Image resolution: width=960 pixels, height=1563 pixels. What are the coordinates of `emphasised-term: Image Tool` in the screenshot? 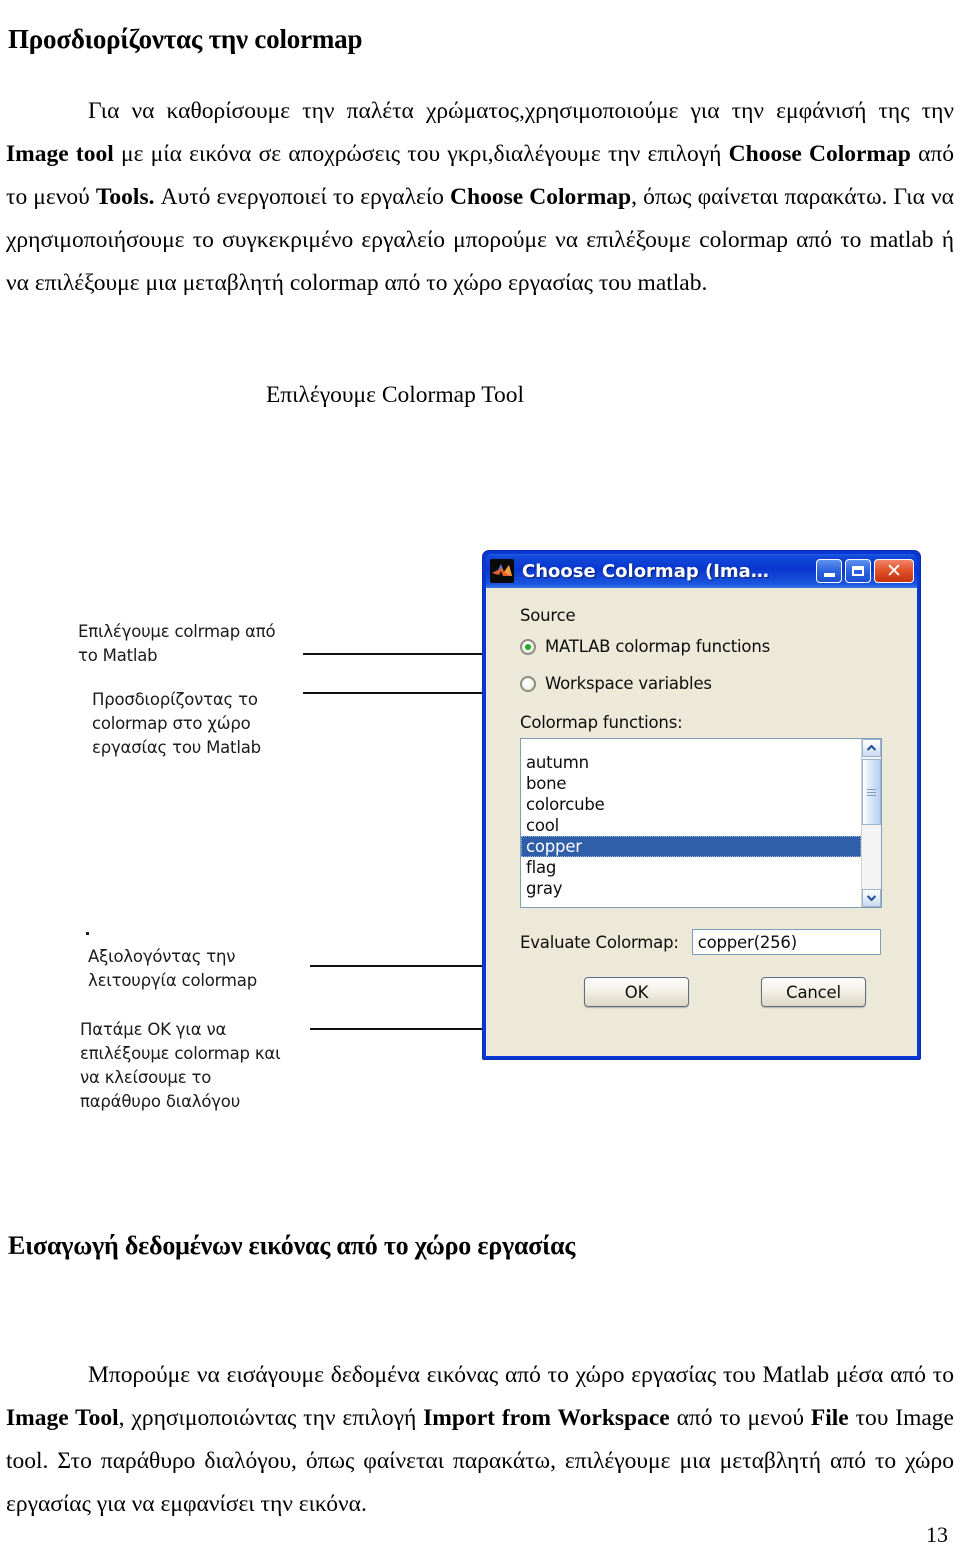 It's located at (62, 1417).